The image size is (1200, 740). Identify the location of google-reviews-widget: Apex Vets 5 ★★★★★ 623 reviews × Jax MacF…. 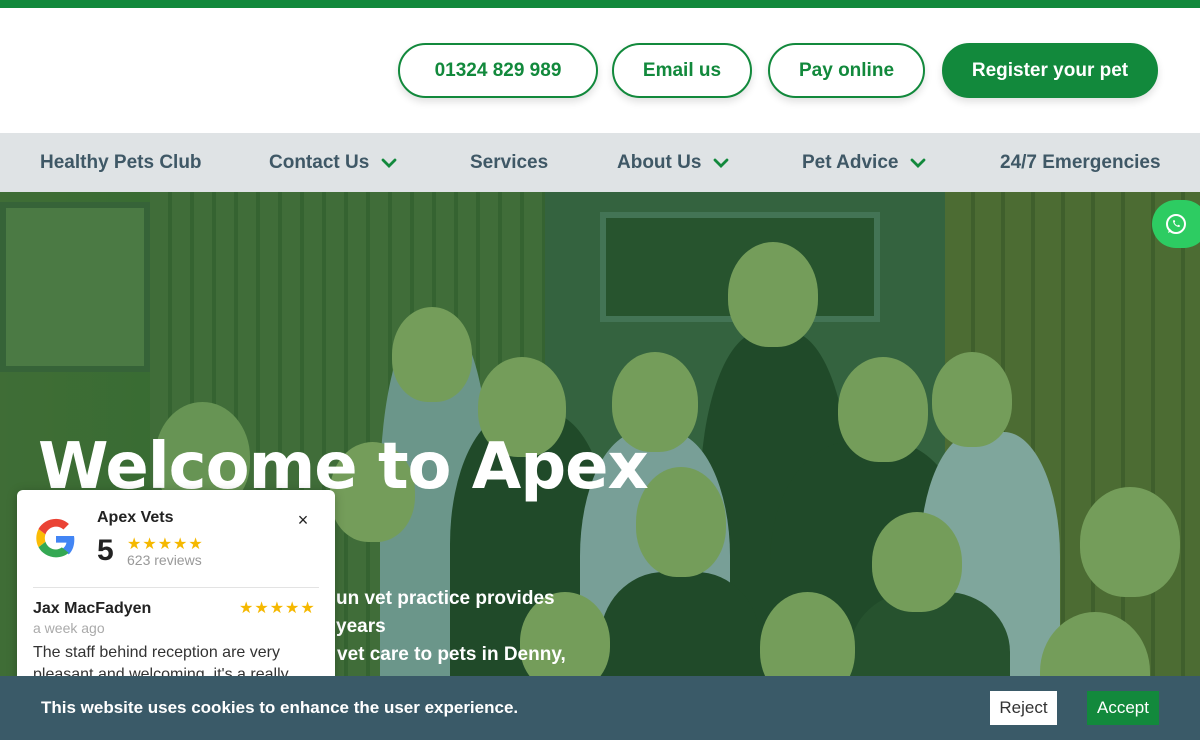
(176, 590).